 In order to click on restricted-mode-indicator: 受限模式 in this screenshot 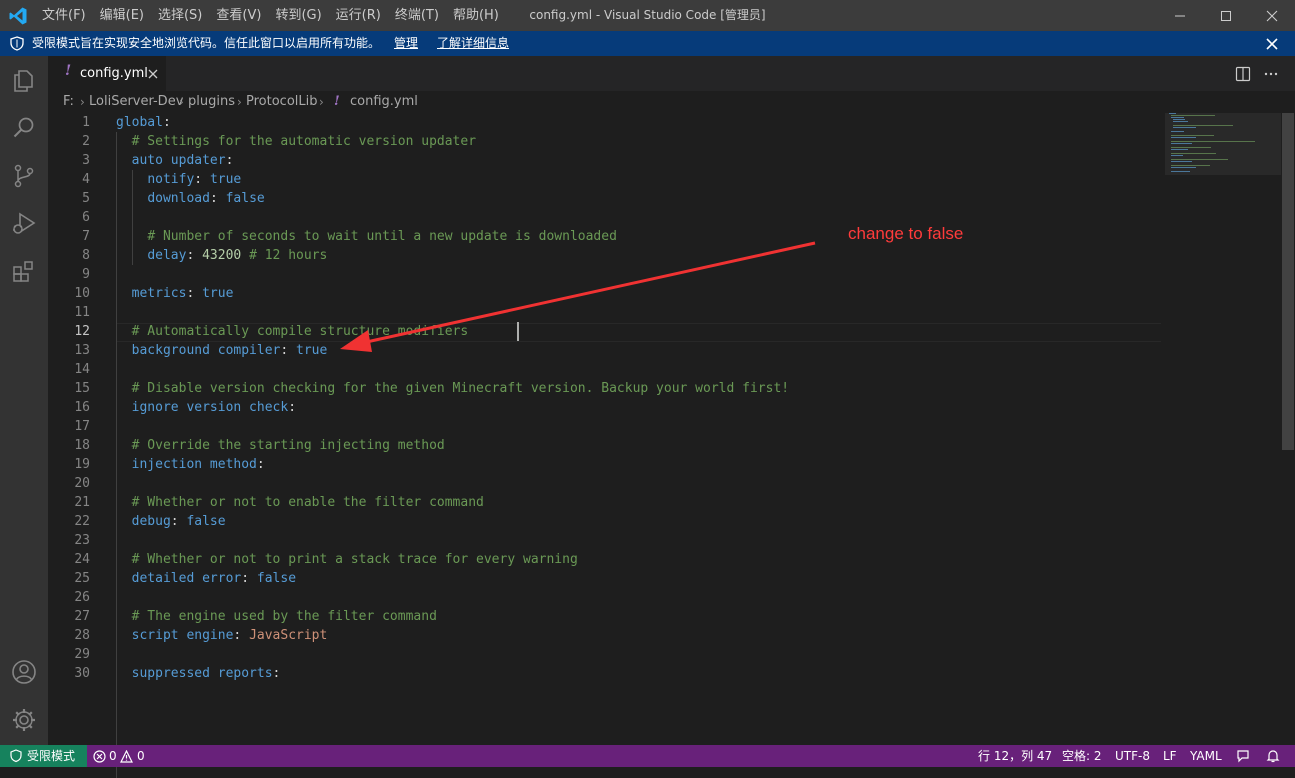, I will do `click(43, 756)`.